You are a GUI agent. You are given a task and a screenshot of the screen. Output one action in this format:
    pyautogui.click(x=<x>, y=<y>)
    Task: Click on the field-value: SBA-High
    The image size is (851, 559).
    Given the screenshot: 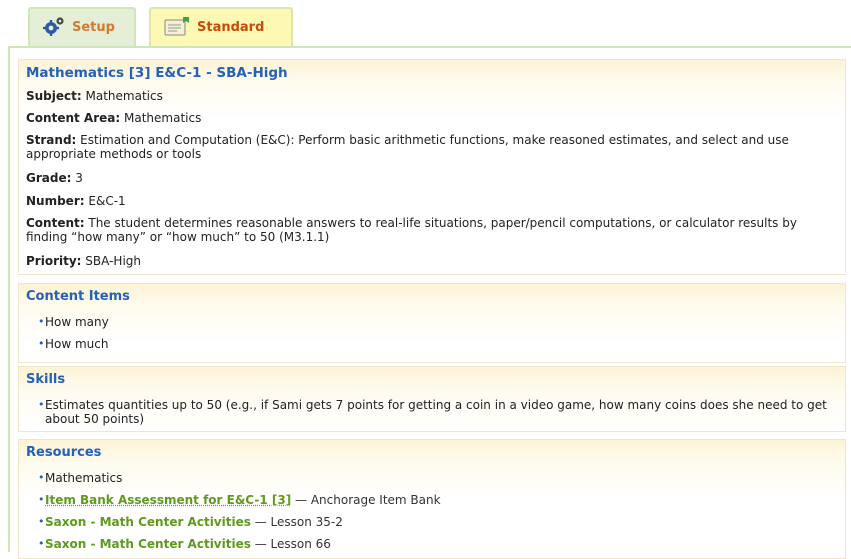 What is the action you would take?
    pyautogui.click(x=113, y=261)
    